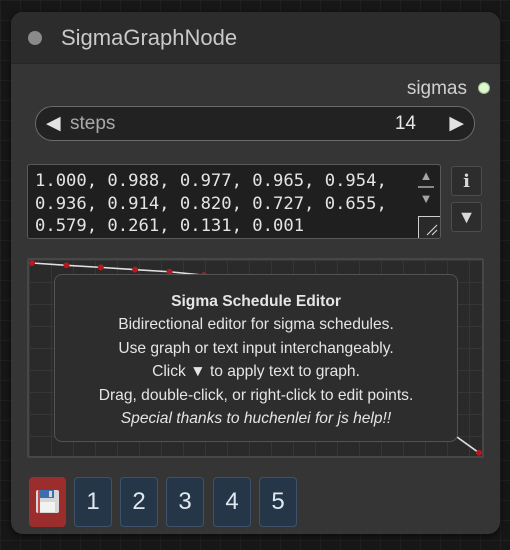 The width and height of the screenshot is (510, 550). What do you see at coordinates (53, 124) in the screenshot?
I see `decrement-arrow-icon: ◀` at bounding box center [53, 124].